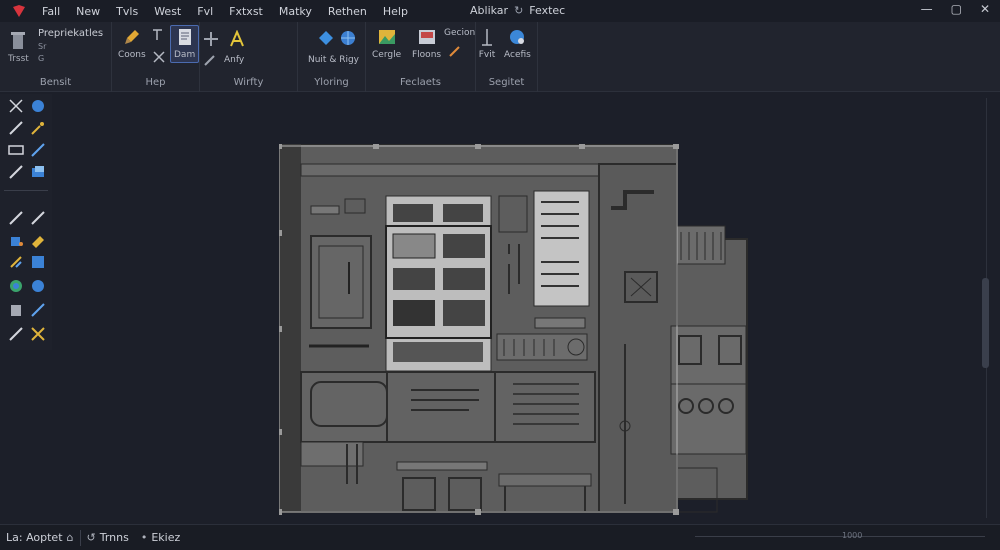  I want to click on world-icon, so click(517, 37).